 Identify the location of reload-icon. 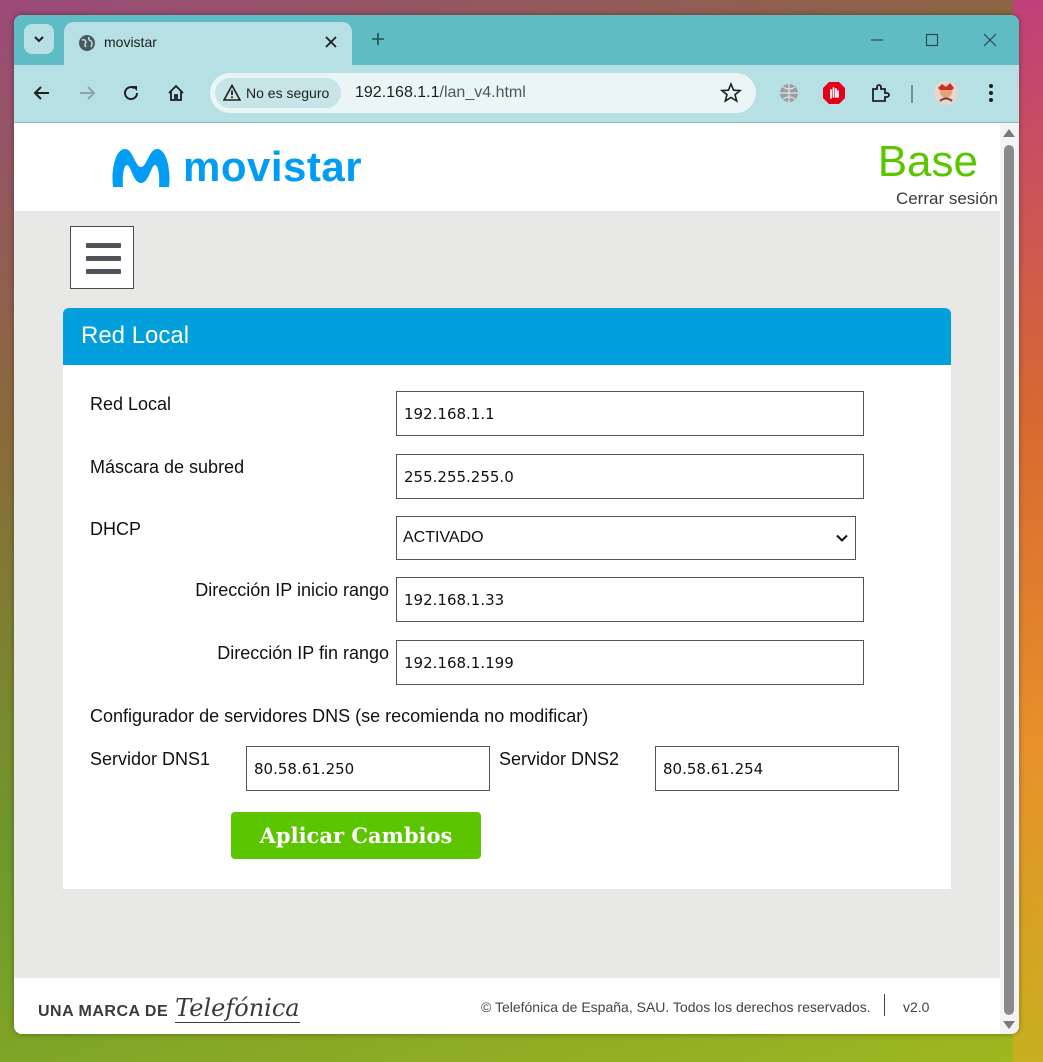
(131, 93).